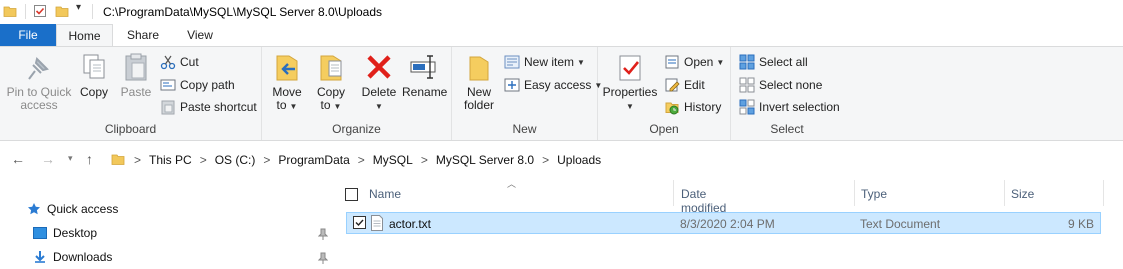  Describe the element at coordinates (208, 107) in the screenshot. I see `paste-shortcut-button: Paste shortcut` at that location.